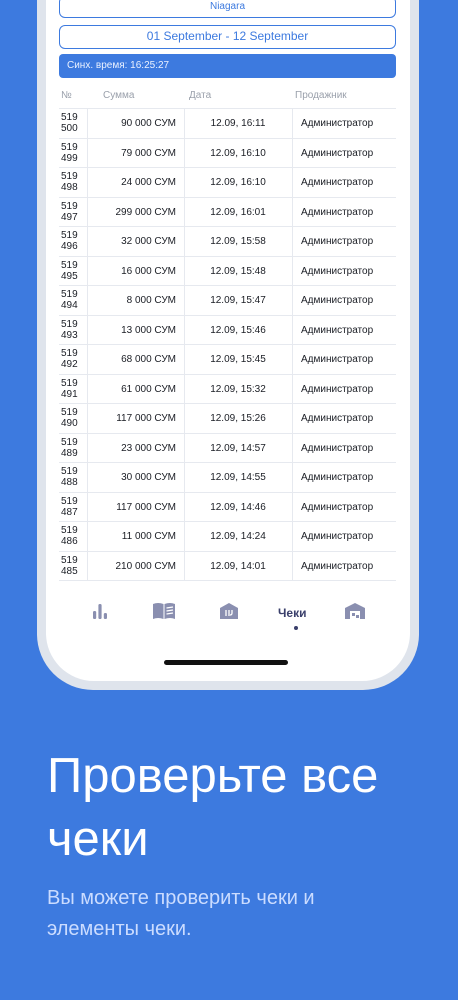 This screenshot has width=458, height=1000. I want to click on receipt-sum: 32 000 СУМ, so click(148, 241).